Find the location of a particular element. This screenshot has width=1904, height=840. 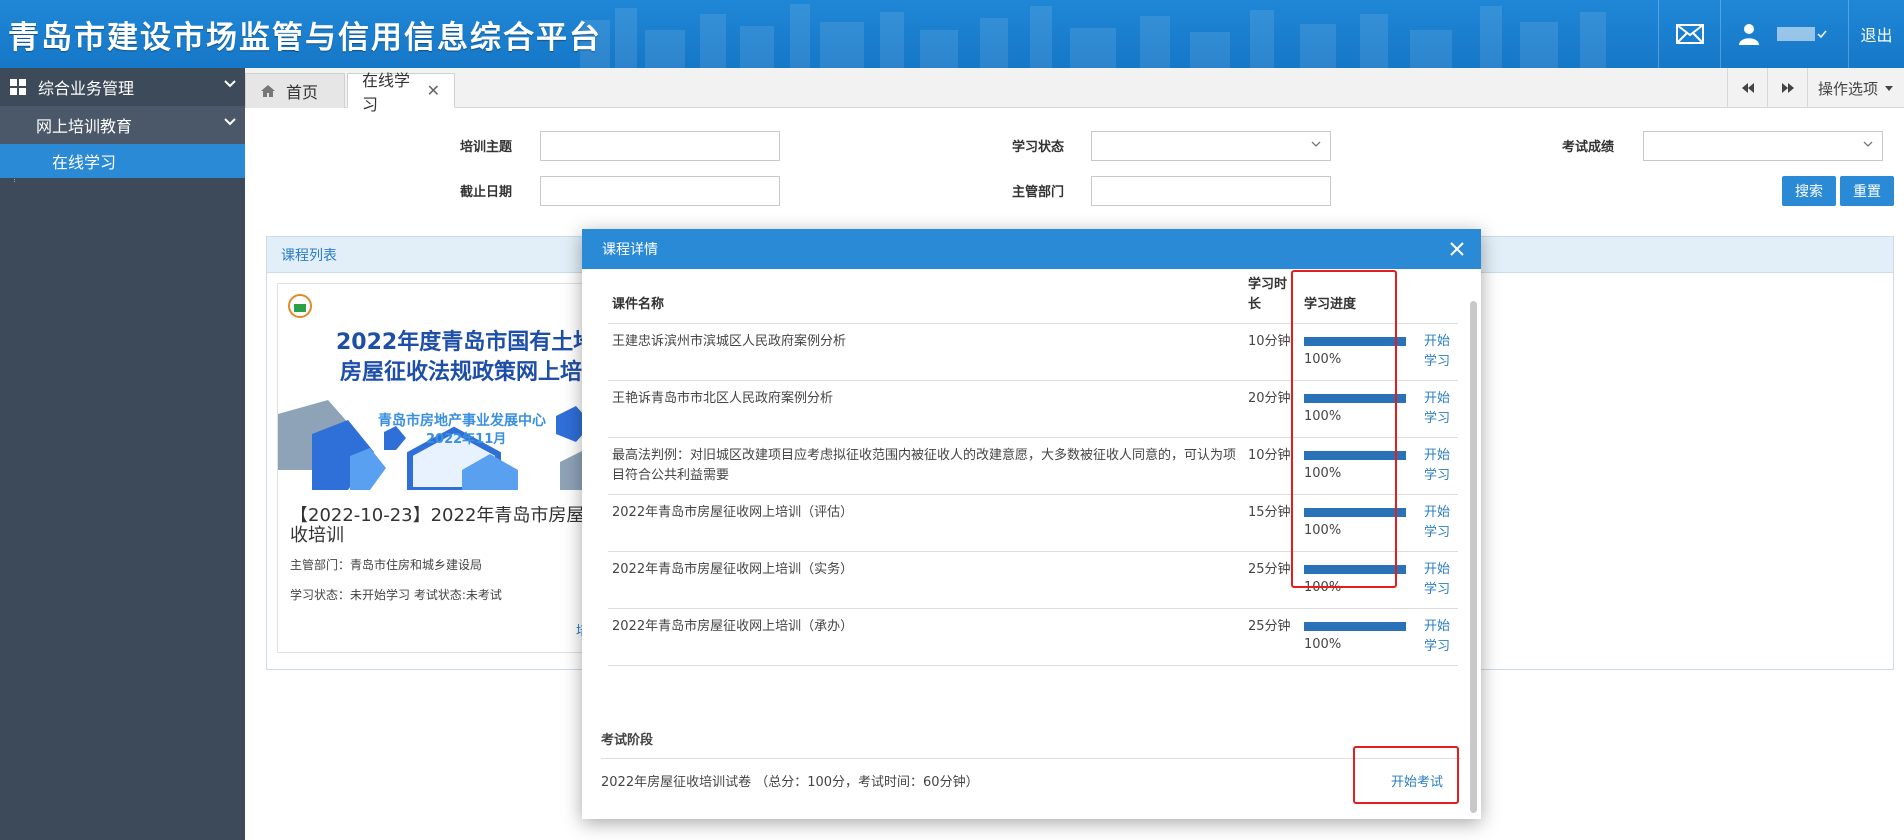

tab-online-learning: 在线学习 ✕ is located at coordinates (401, 92).